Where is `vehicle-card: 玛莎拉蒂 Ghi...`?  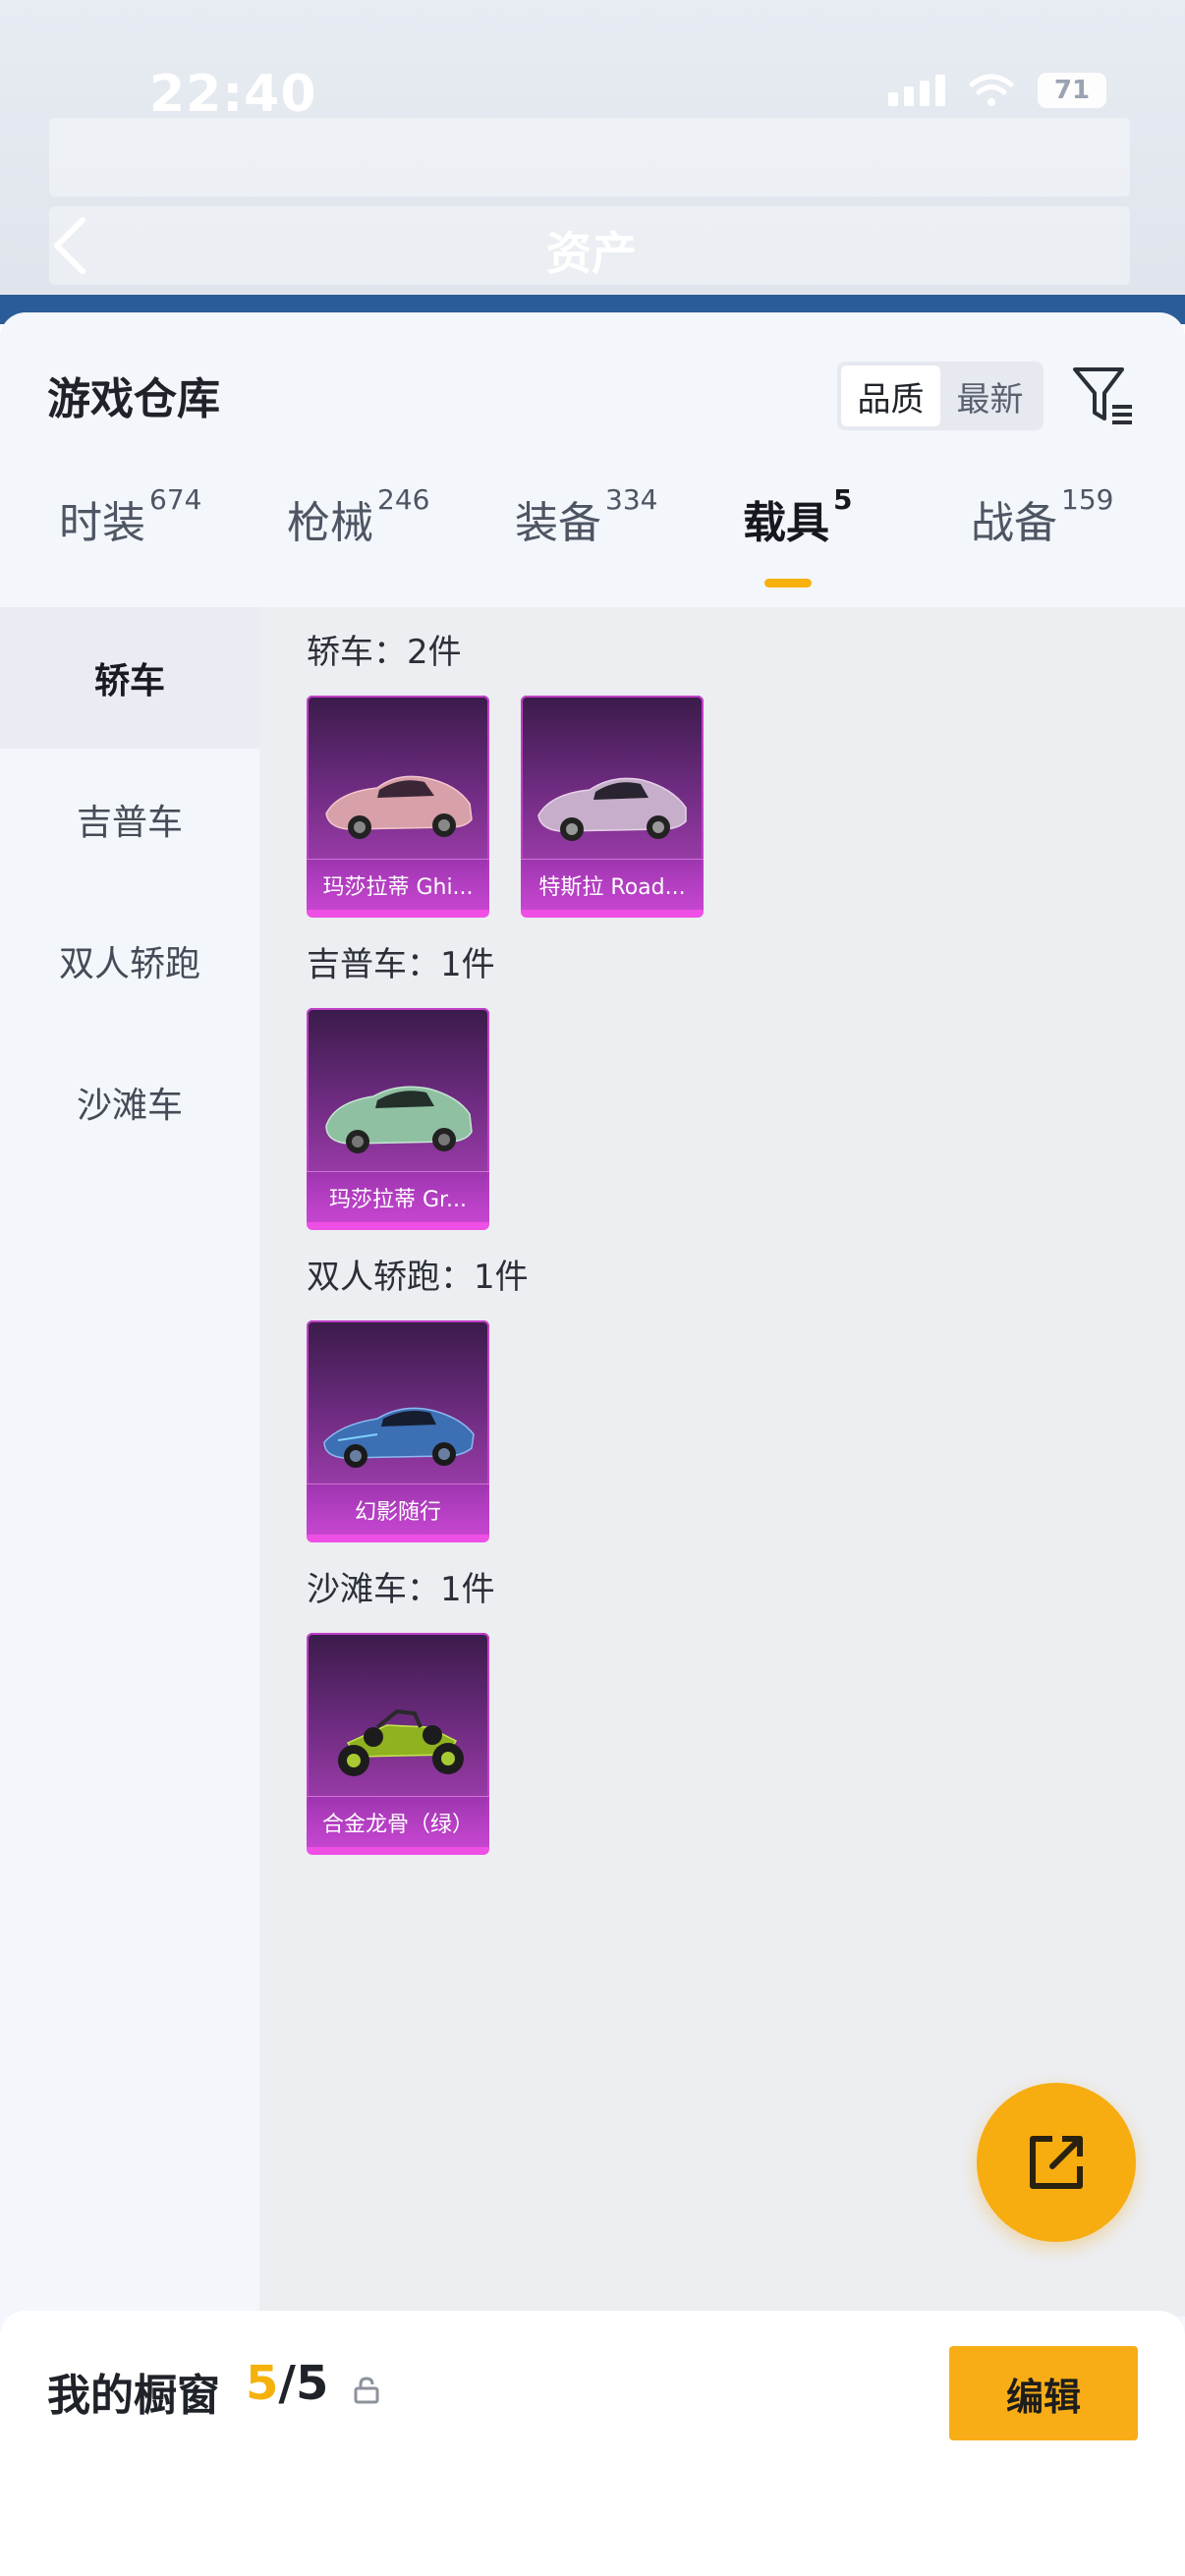
vehicle-card: 玛莎拉蒂 Ghi... is located at coordinates (398, 807).